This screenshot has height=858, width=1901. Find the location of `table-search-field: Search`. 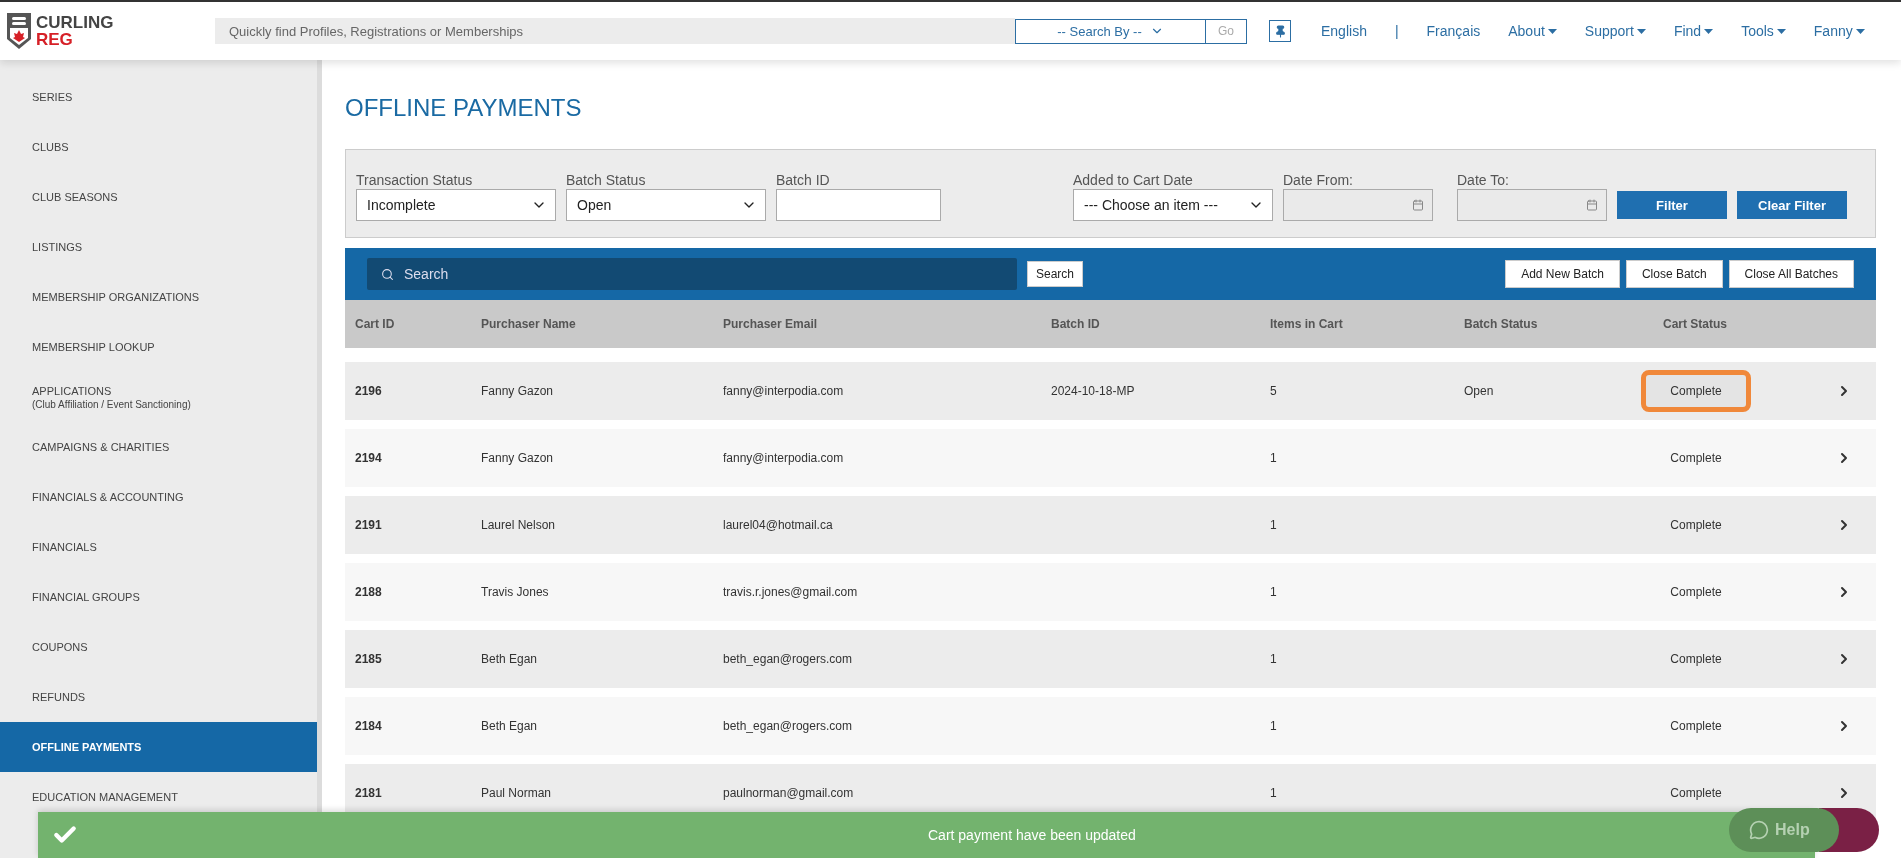

table-search-field: Search is located at coordinates (692, 274).